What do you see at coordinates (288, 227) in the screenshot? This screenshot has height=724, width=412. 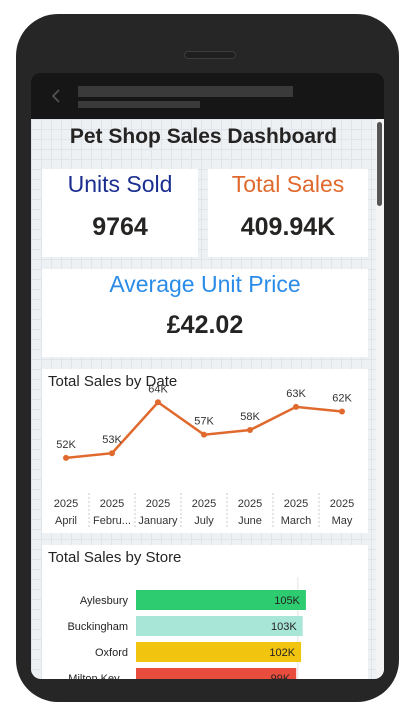 I see `total-sales-value: 409.94K` at bounding box center [288, 227].